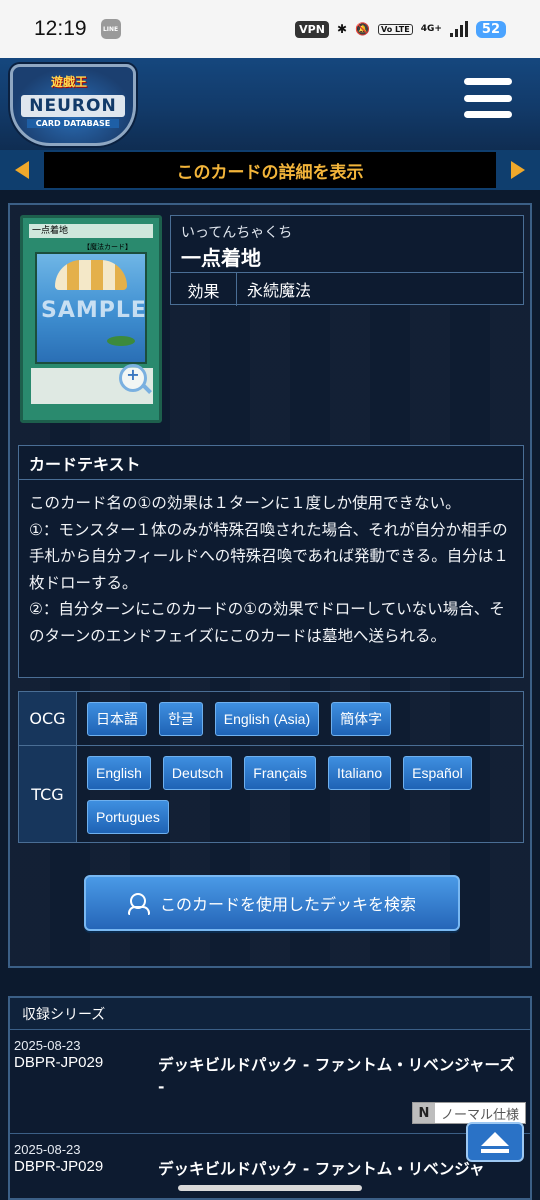  What do you see at coordinates (431, 29) in the screenshot?
I see `network-type: 4G+` at bounding box center [431, 29].